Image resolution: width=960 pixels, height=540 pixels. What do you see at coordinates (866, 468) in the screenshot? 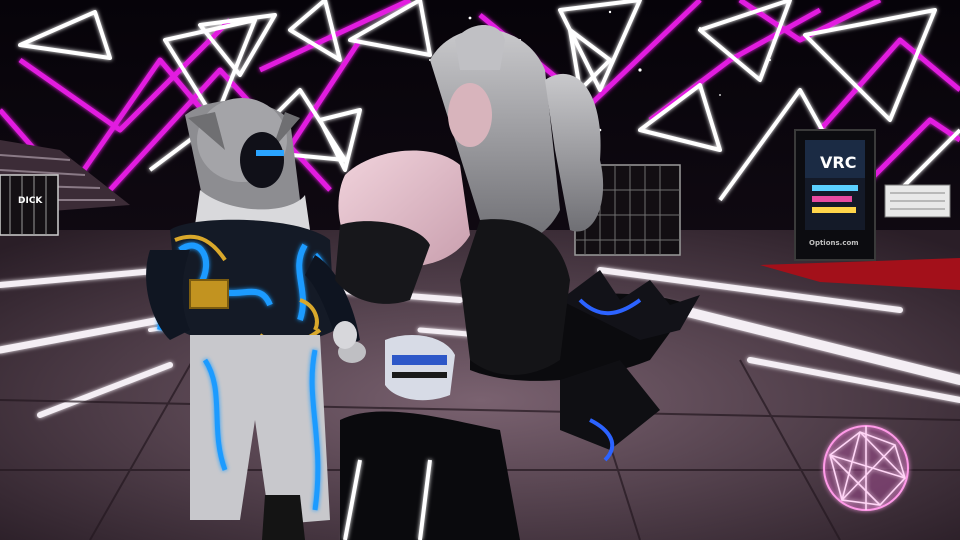
I see `wire-gem-sphere` at bounding box center [866, 468].